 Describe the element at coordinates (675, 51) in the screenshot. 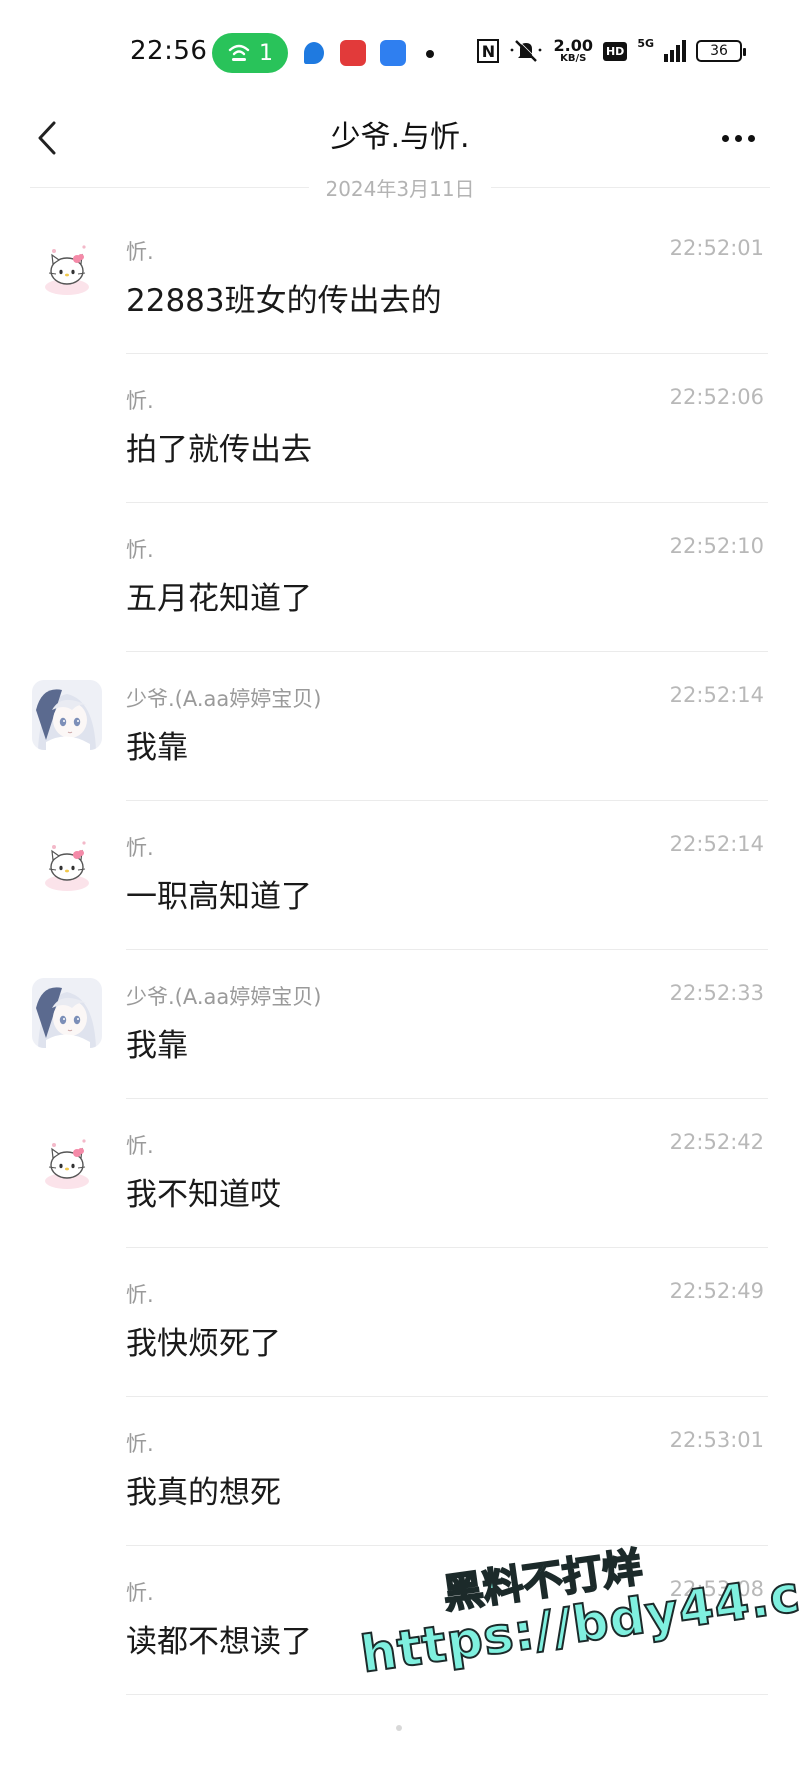

I see `signal-icon` at that location.